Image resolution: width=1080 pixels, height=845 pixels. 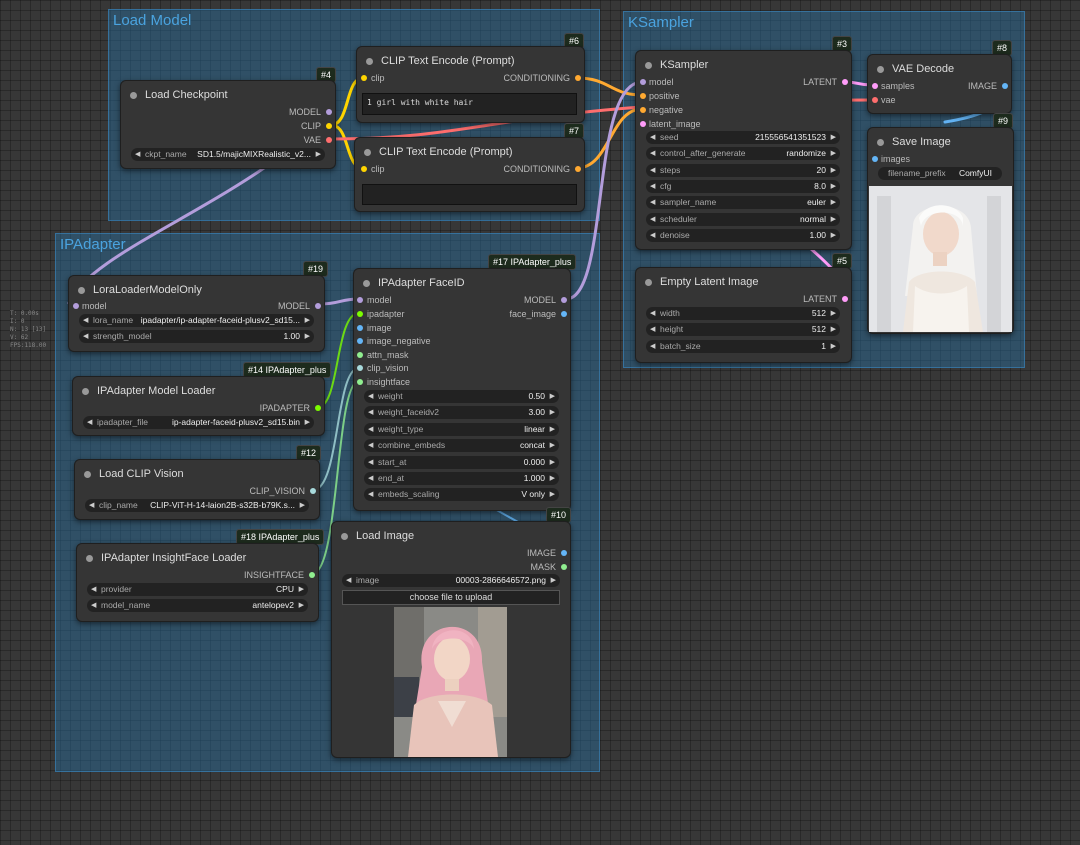 I want to click on control-after-generate-widget: ◀ control_after_generate randomize ▶, so click(x=743, y=153).